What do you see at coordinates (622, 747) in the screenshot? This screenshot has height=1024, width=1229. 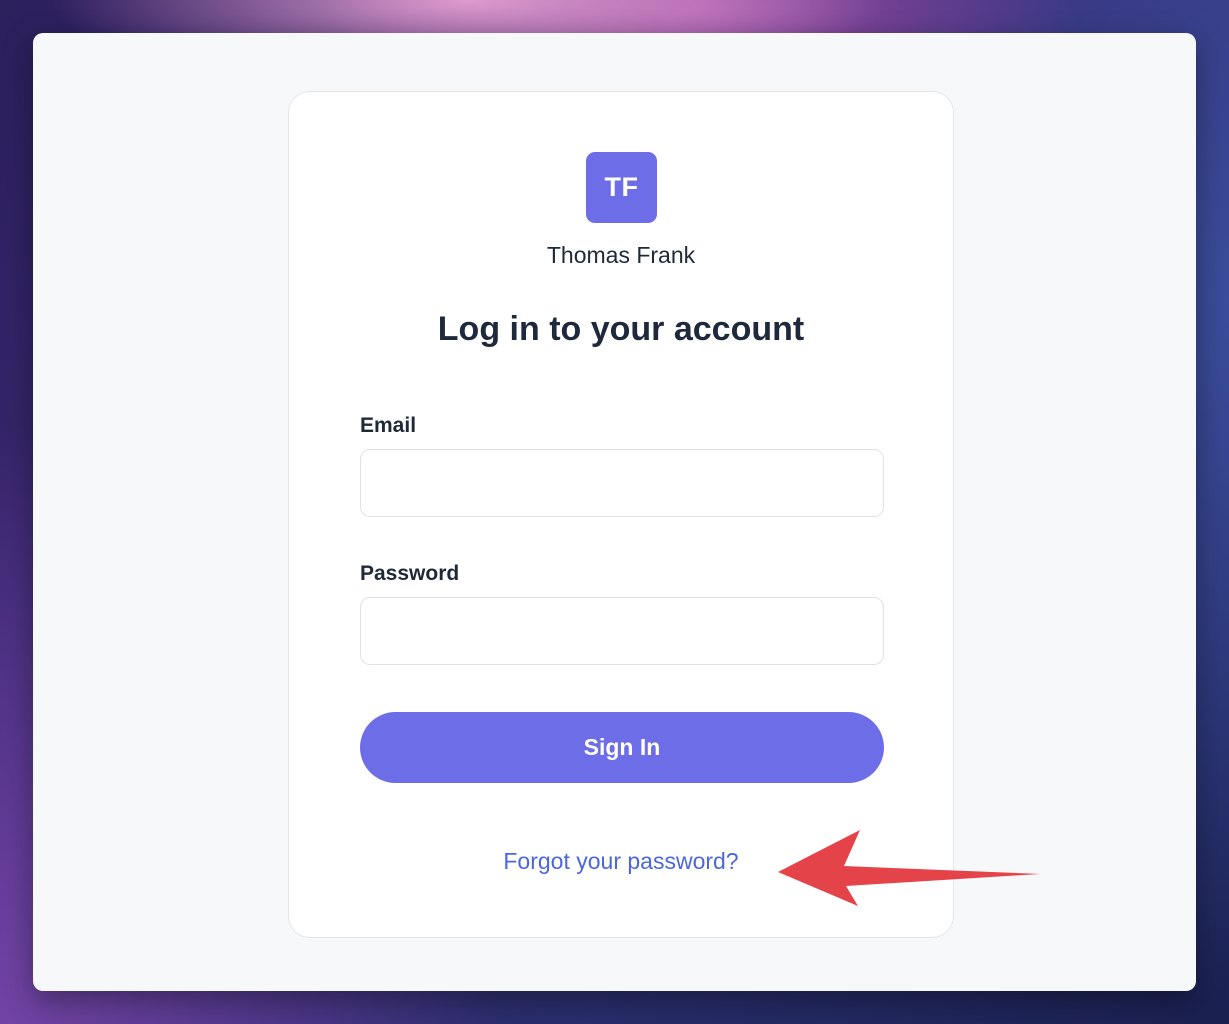 I see `sign-in-button: Sign In` at bounding box center [622, 747].